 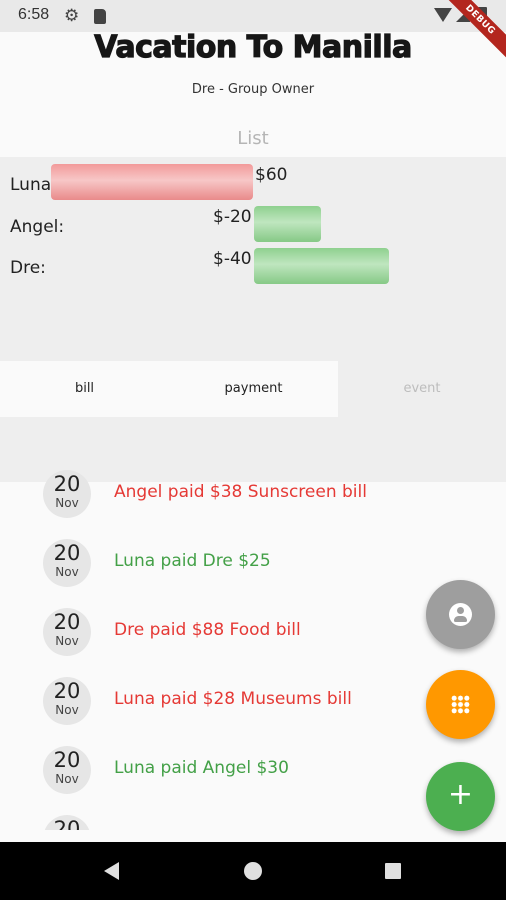 I want to click on page-title: Vacation To Manilla, so click(x=253, y=47).